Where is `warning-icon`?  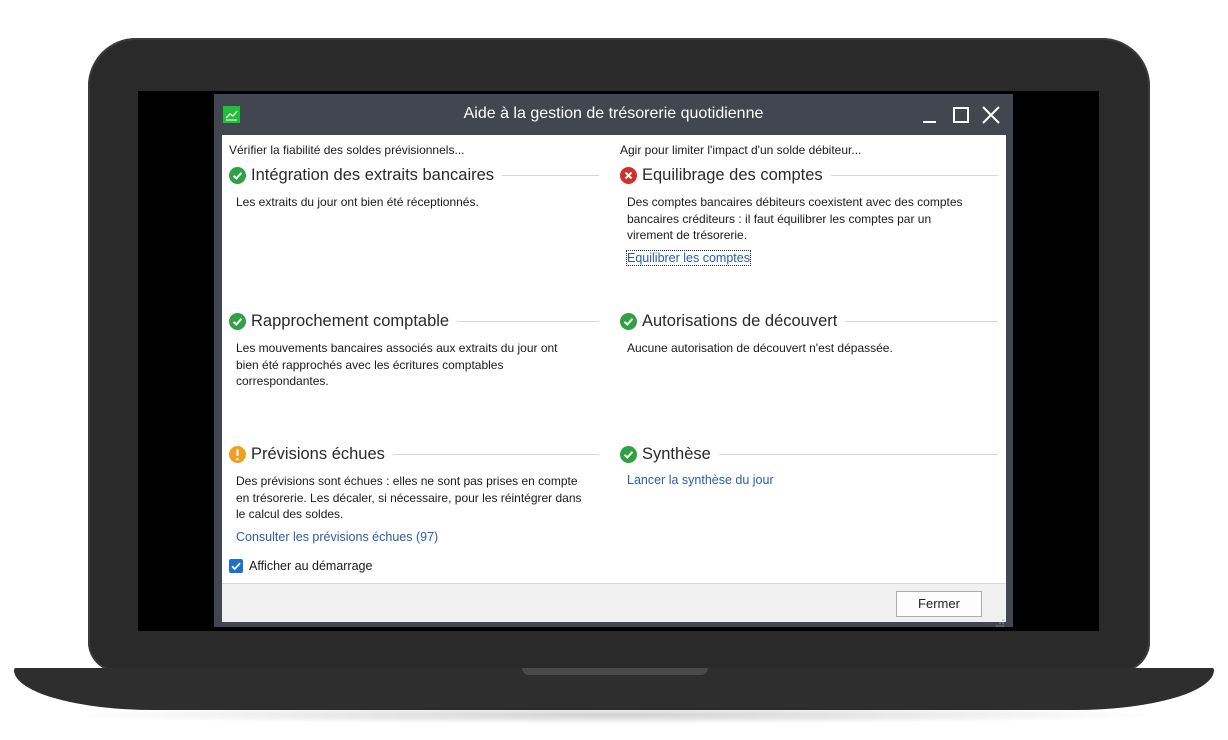 warning-icon is located at coordinates (237, 454).